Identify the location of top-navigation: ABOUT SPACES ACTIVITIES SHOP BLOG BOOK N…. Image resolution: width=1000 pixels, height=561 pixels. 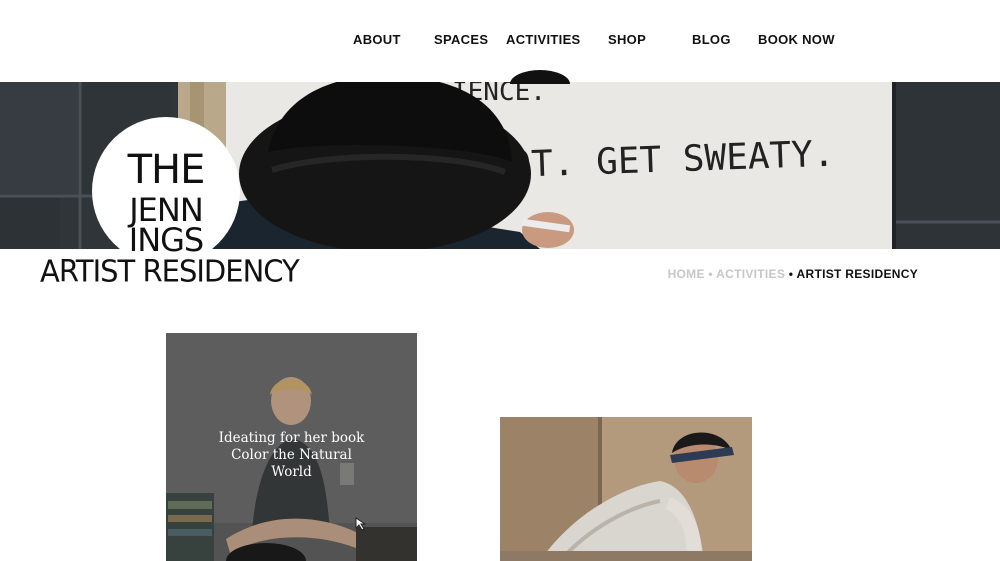
(500, 41).